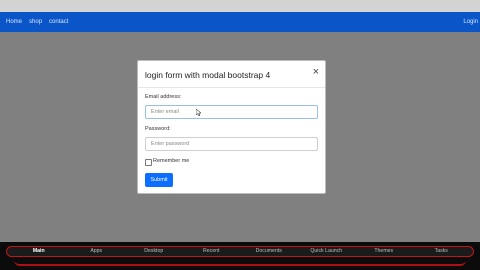 This screenshot has height=270, width=480. I want to click on taskbar-item-tasks: Tasks, so click(442, 251).